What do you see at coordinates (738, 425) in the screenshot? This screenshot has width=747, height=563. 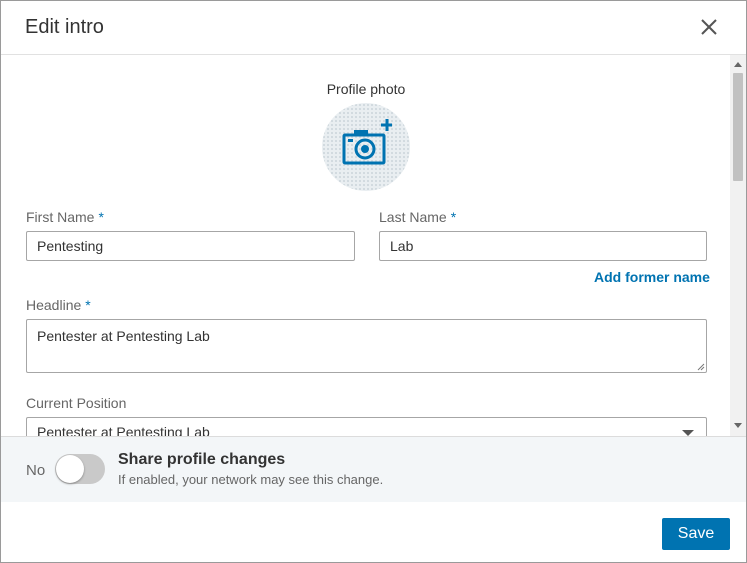 I see `scroll-down-arrow-icon` at bounding box center [738, 425].